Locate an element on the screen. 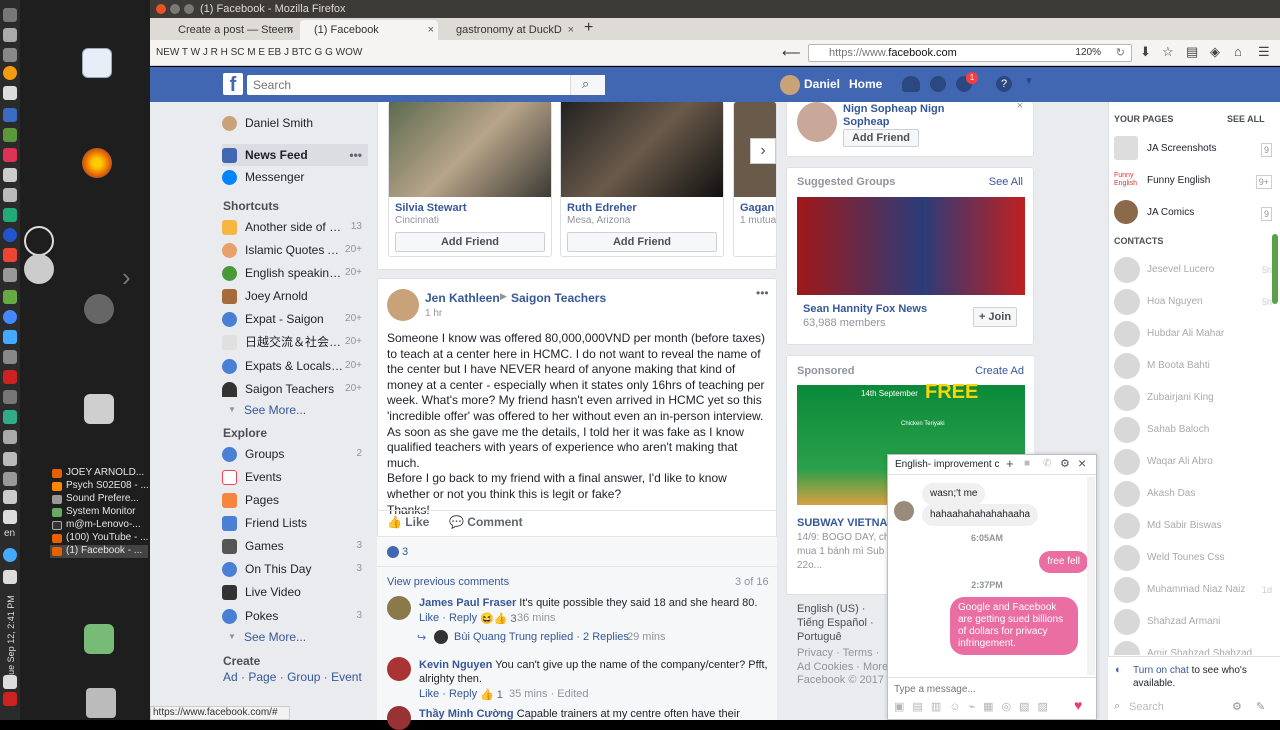 This screenshot has width=1280, height=730. chat-scrollbar is located at coordinates (1091, 576).